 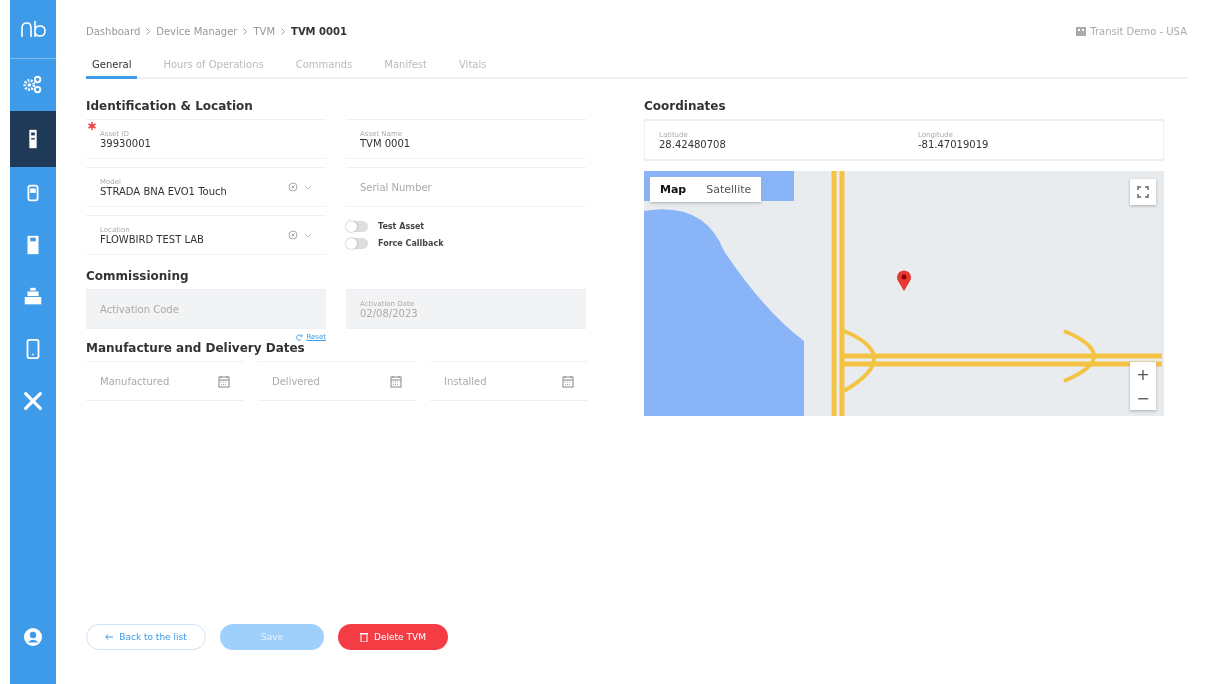 I want to click on refresh-icon, so click(x=300, y=337).